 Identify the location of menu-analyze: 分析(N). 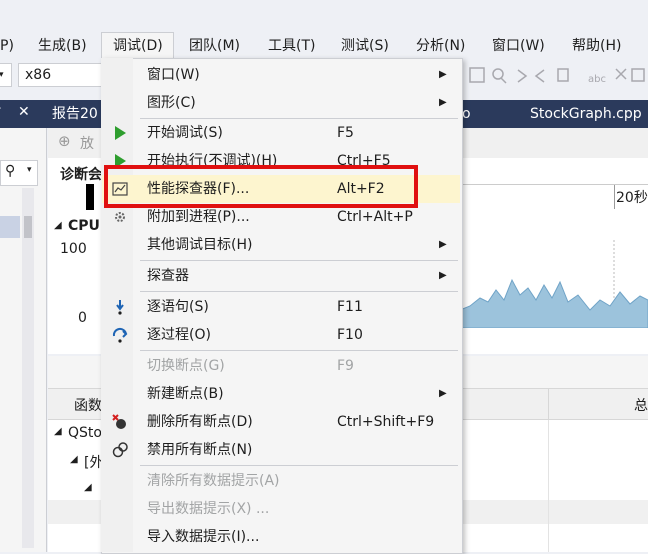
(440, 46).